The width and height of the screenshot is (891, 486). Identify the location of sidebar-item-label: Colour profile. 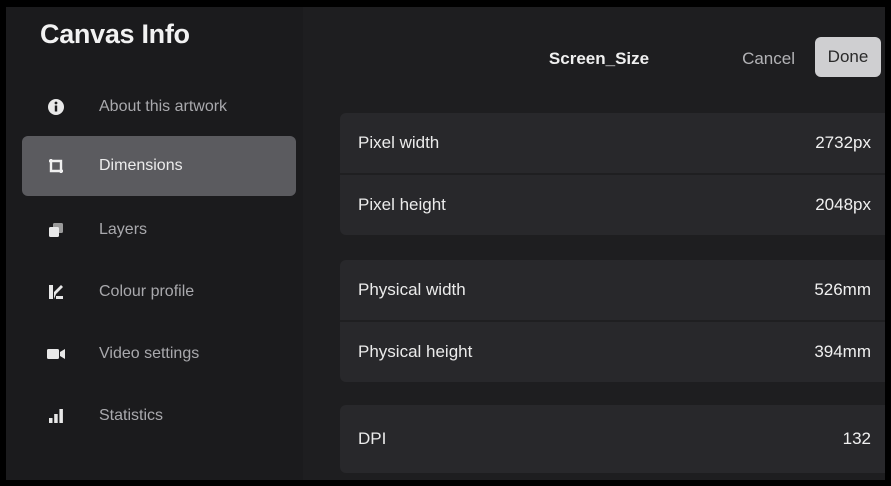
(147, 291).